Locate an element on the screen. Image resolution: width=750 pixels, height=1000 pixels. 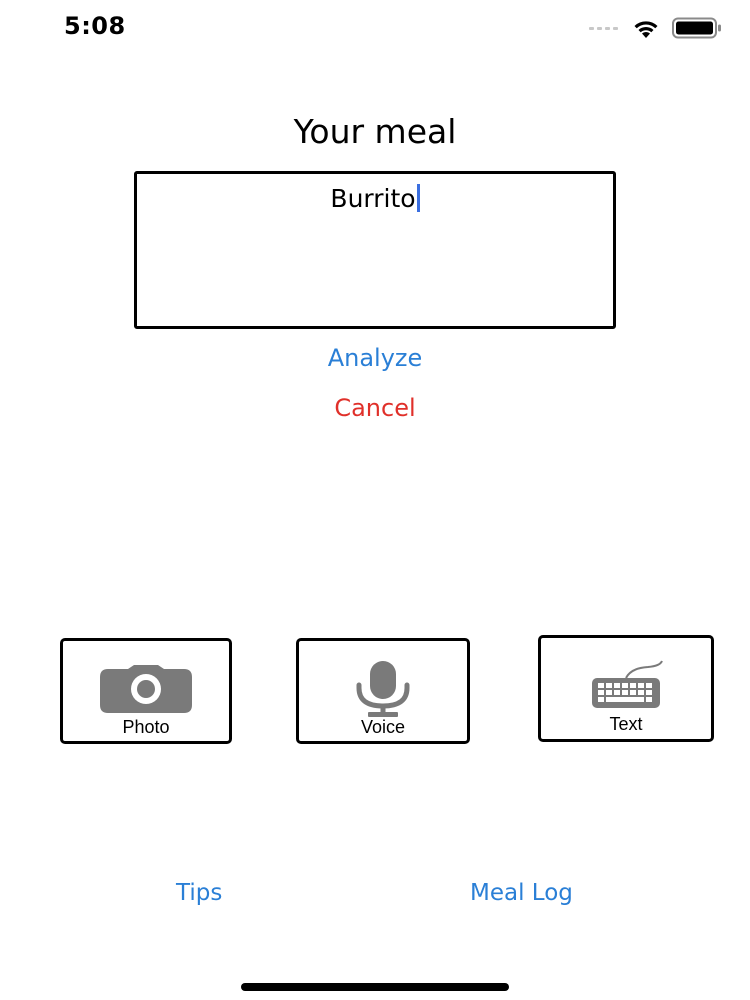
status-time: 5:08 is located at coordinates (95, 26).